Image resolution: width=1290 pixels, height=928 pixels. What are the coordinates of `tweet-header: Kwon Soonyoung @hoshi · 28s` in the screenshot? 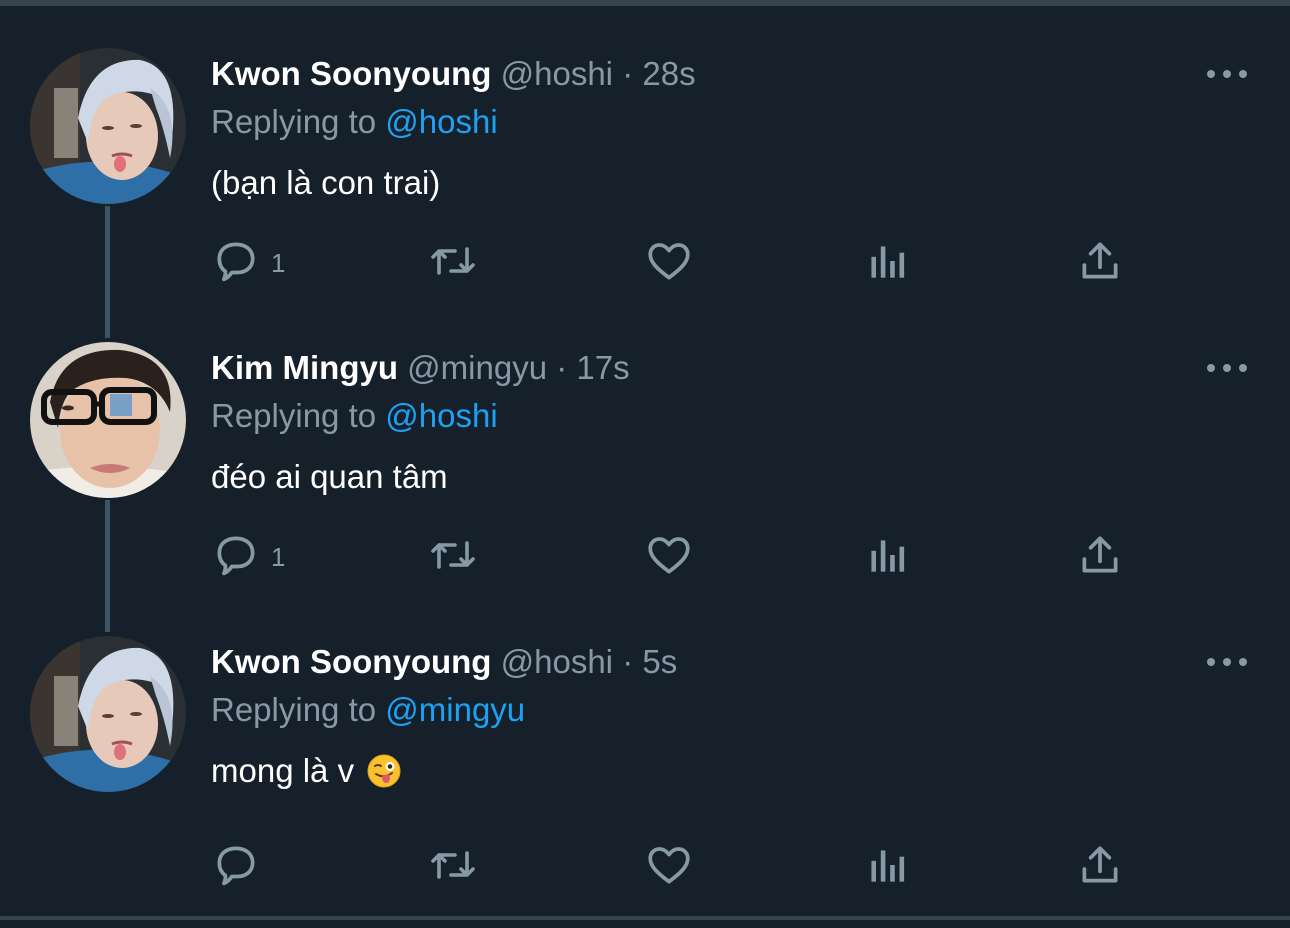 It's located at (453, 74).